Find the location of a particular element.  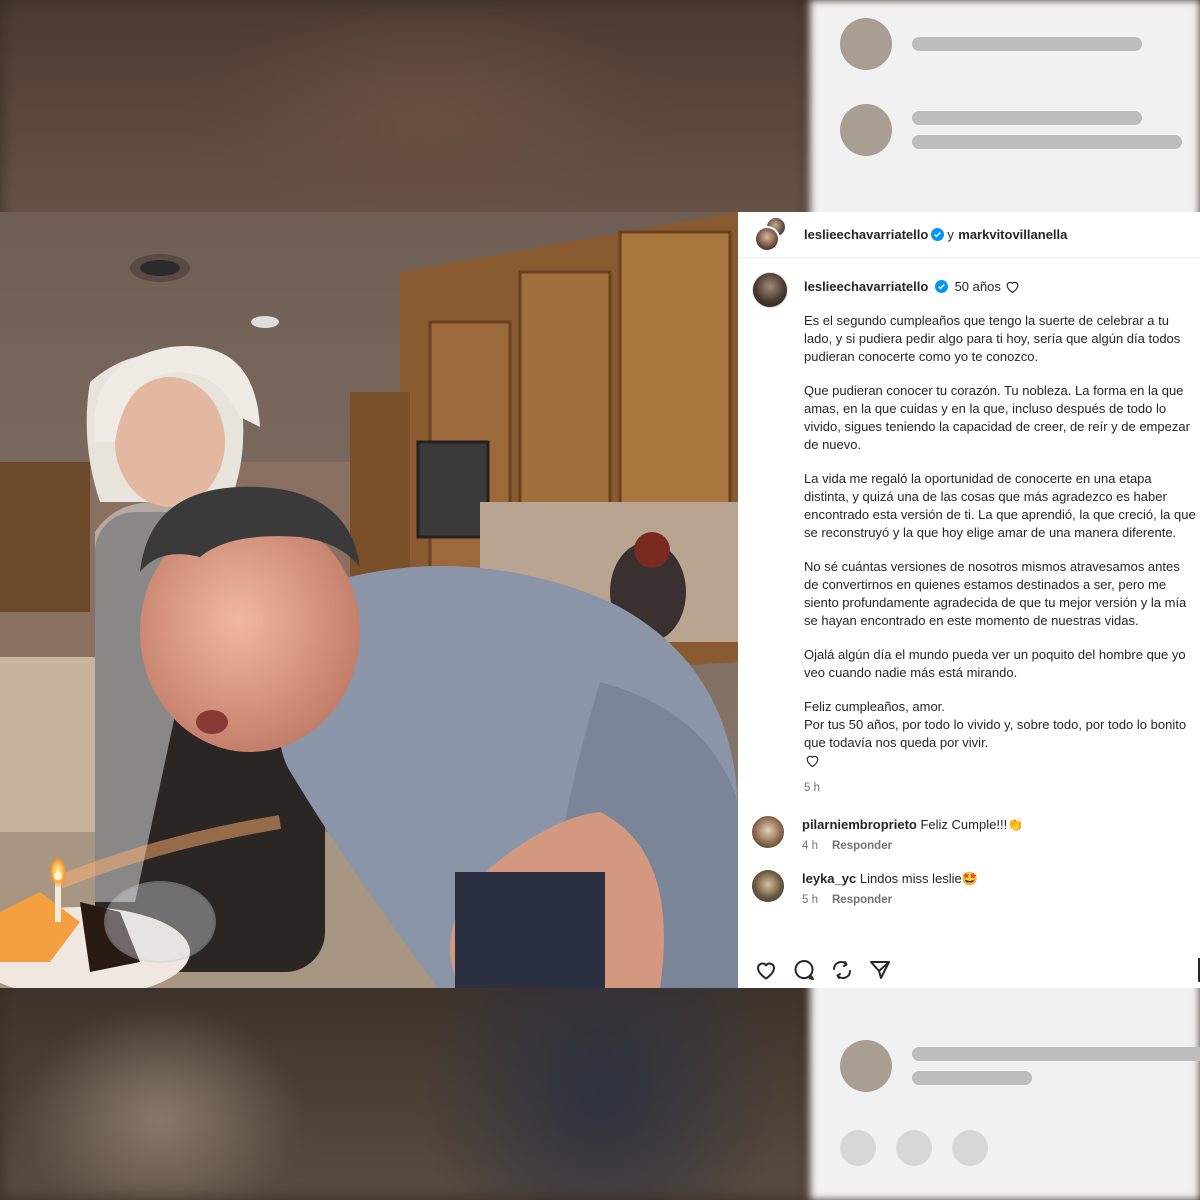

share-icon is located at coordinates (842, 970).